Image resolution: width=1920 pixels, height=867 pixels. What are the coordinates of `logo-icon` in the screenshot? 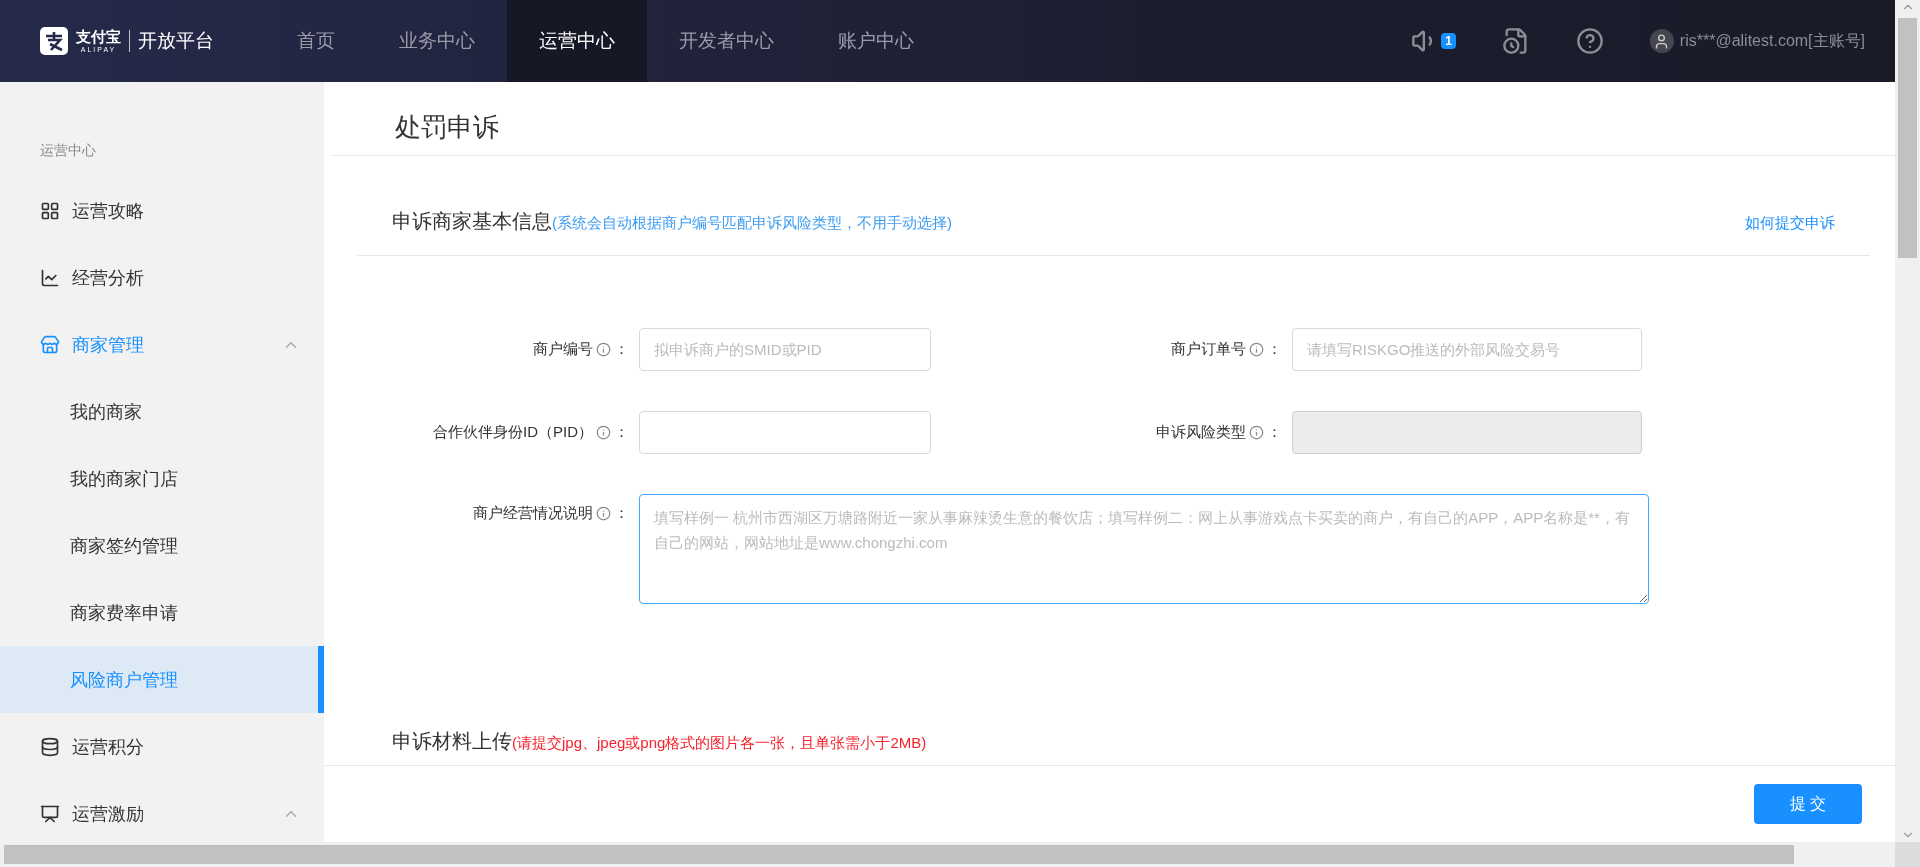 It's located at (54, 41).